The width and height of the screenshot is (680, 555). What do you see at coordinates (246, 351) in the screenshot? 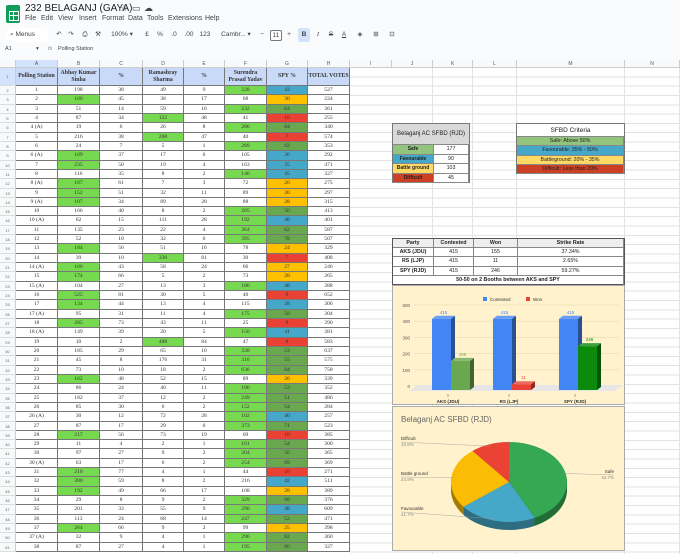
I see `table-cell: 338` at bounding box center [246, 351].